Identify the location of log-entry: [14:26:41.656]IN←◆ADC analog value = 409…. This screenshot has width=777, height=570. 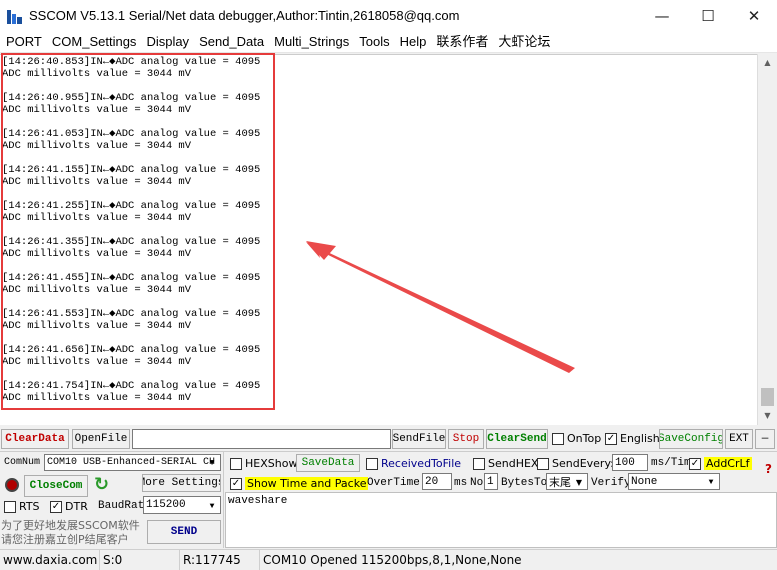
(131, 356).